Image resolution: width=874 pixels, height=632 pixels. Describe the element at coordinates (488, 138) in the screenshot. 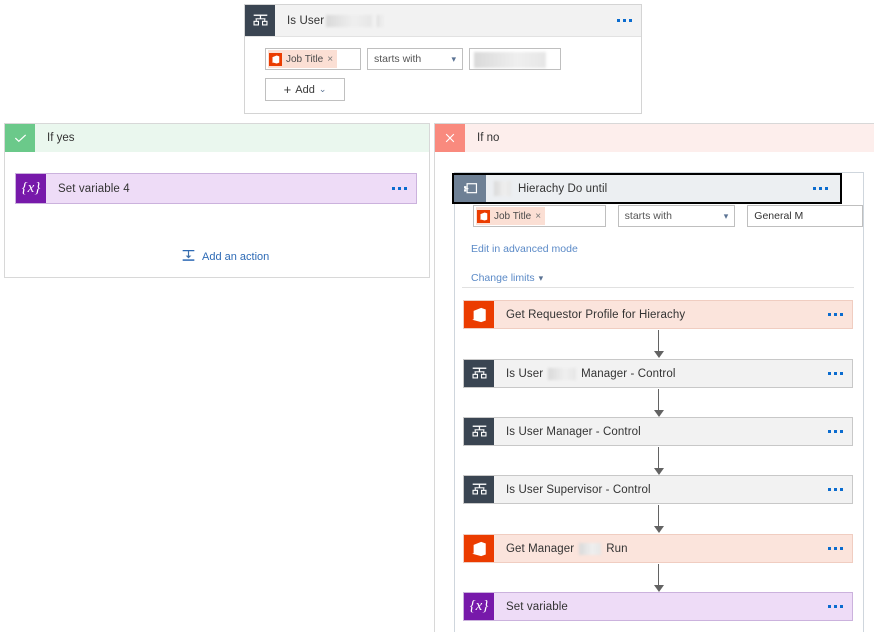

I see `if-no-label: If no` at that location.